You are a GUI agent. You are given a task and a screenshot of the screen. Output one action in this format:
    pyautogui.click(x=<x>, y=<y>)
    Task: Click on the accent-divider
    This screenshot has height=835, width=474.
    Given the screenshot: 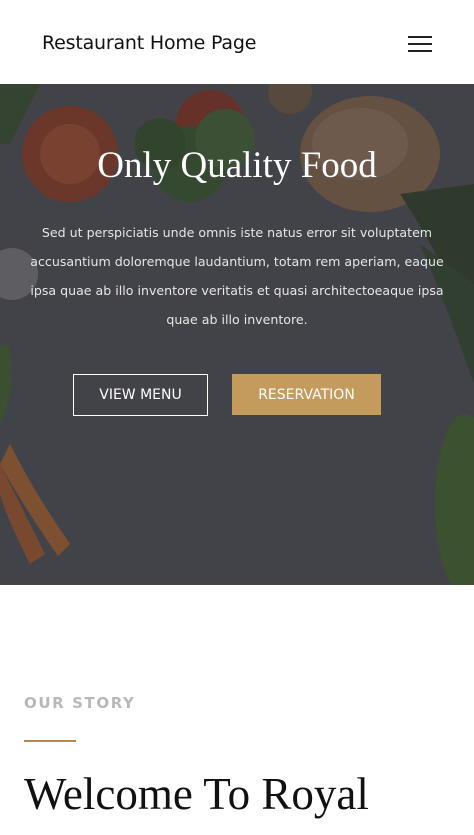 What is the action you would take?
    pyautogui.click(x=50, y=741)
    